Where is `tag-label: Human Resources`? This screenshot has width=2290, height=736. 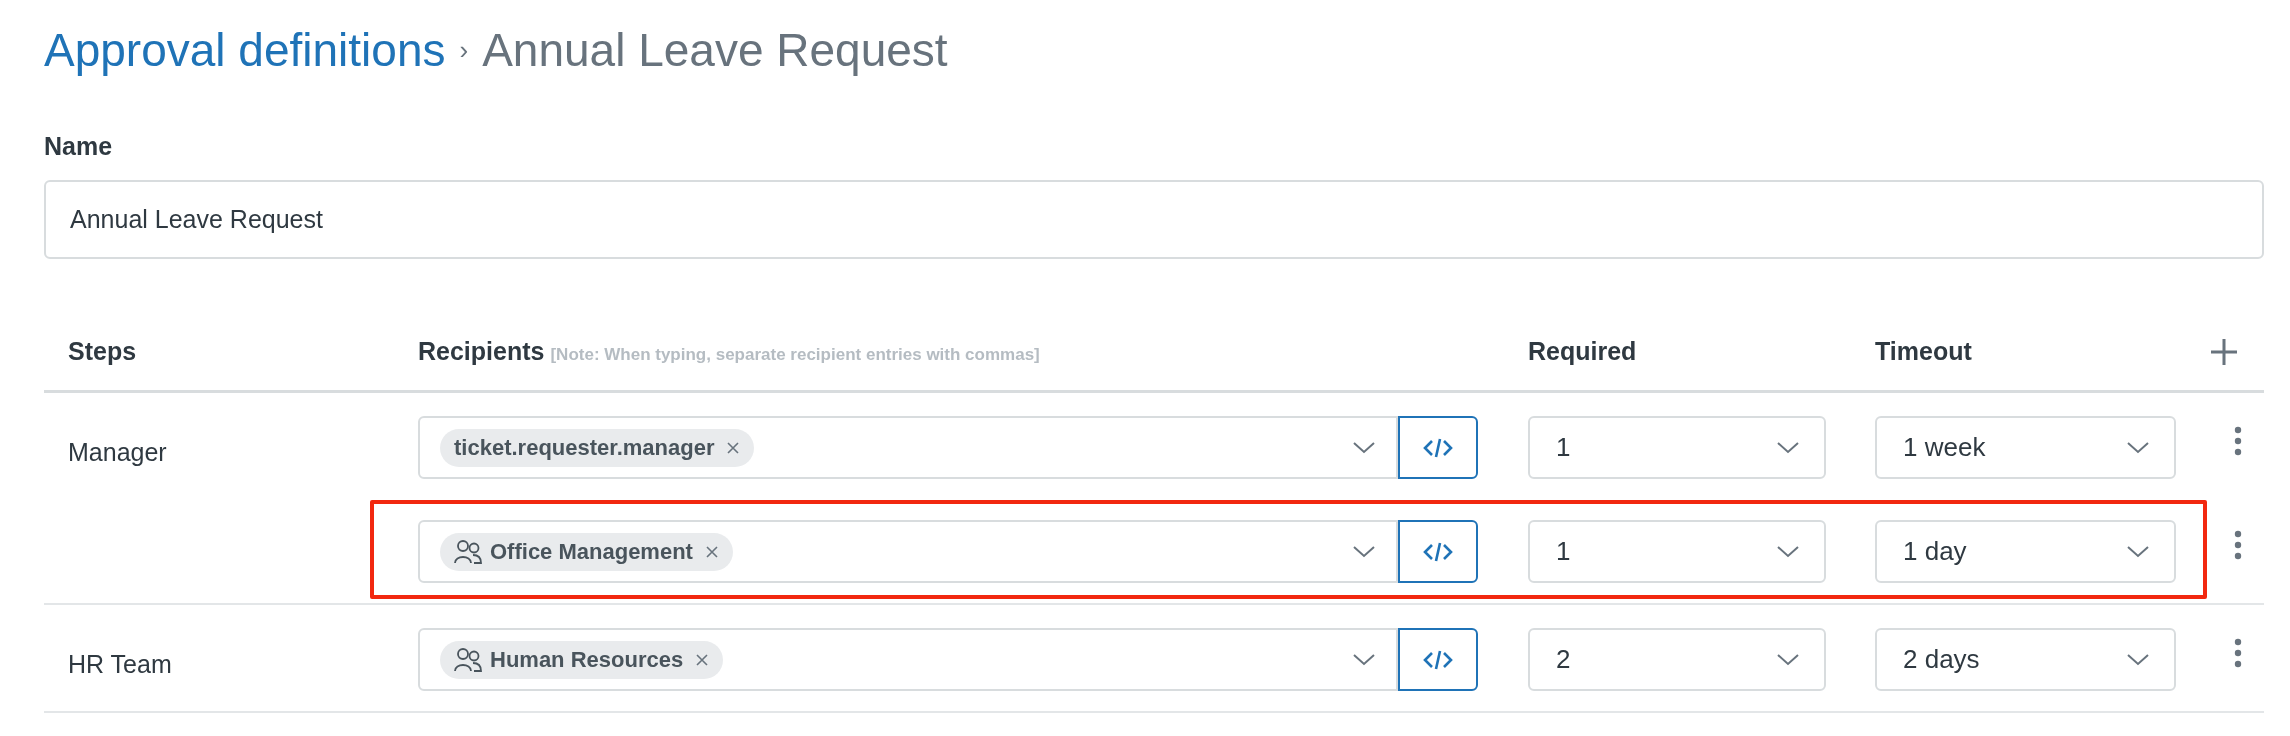
tag-label: Human Resources is located at coordinates (587, 659).